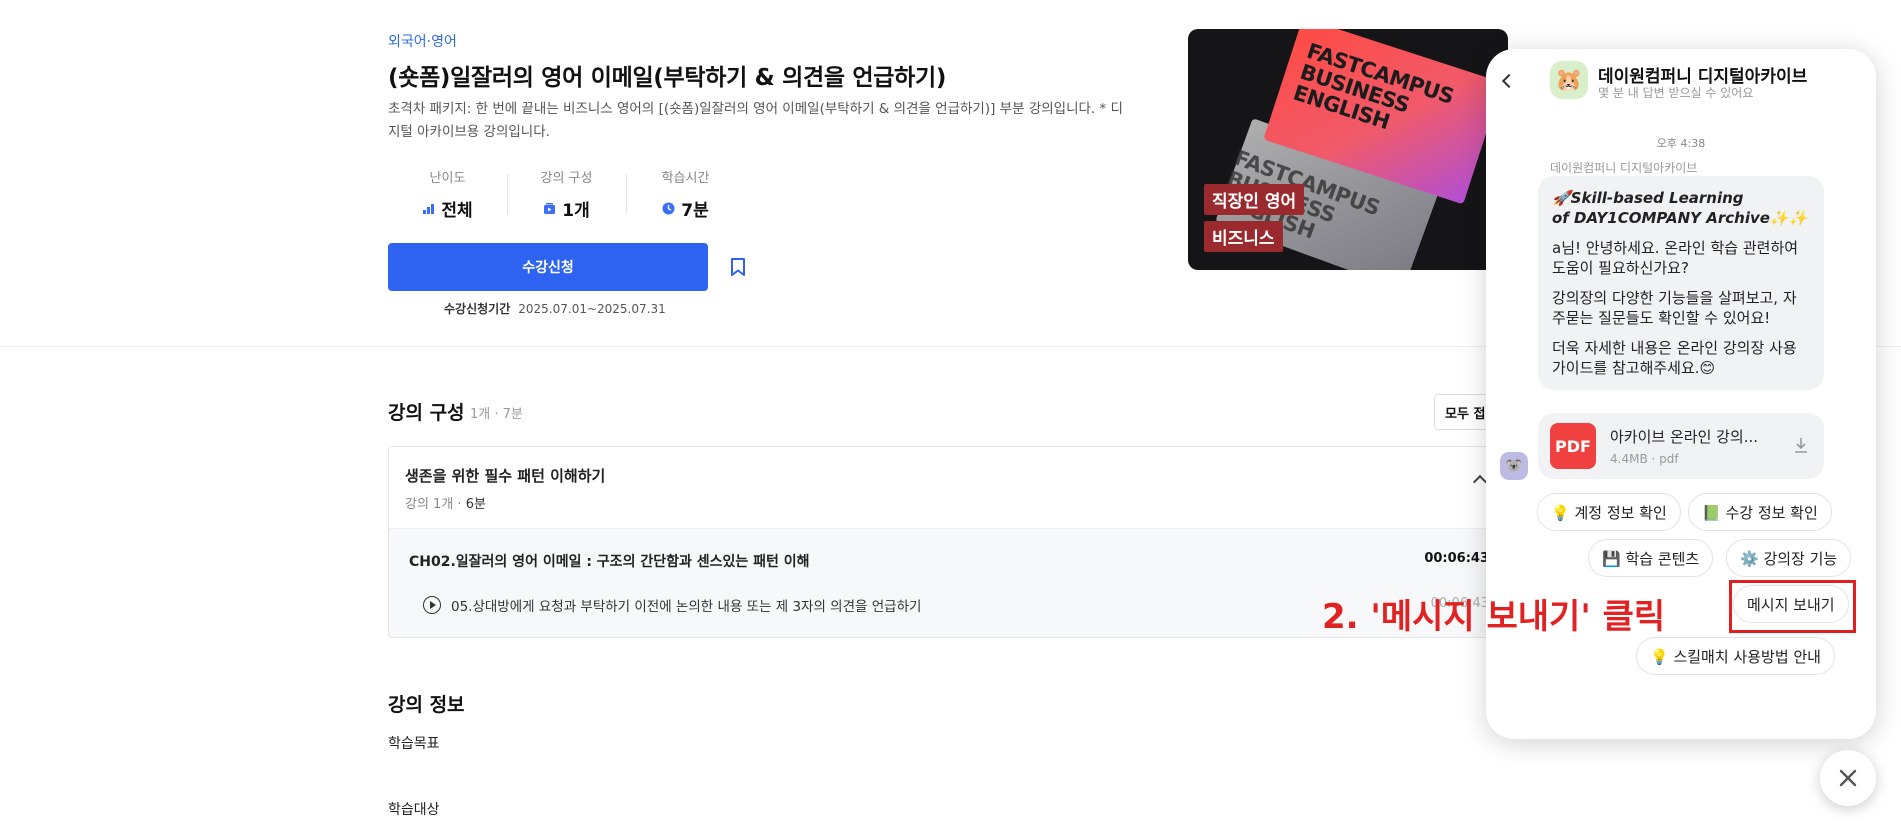 The height and width of the screenshot is (827, 1901). I want to click on quick-reply-classroom-features: ⚙️ 강의장 기능, so click(1789, 558).